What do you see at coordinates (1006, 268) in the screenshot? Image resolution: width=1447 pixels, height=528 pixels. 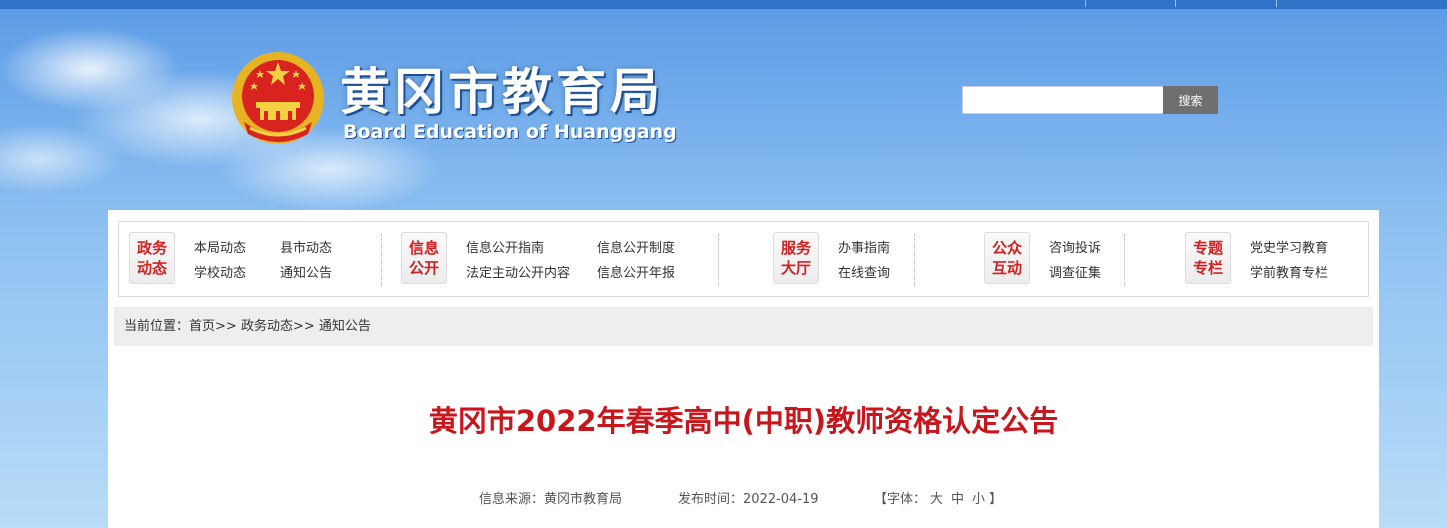 I see `badge-line: 互动` at bounding box center [1006, 268].